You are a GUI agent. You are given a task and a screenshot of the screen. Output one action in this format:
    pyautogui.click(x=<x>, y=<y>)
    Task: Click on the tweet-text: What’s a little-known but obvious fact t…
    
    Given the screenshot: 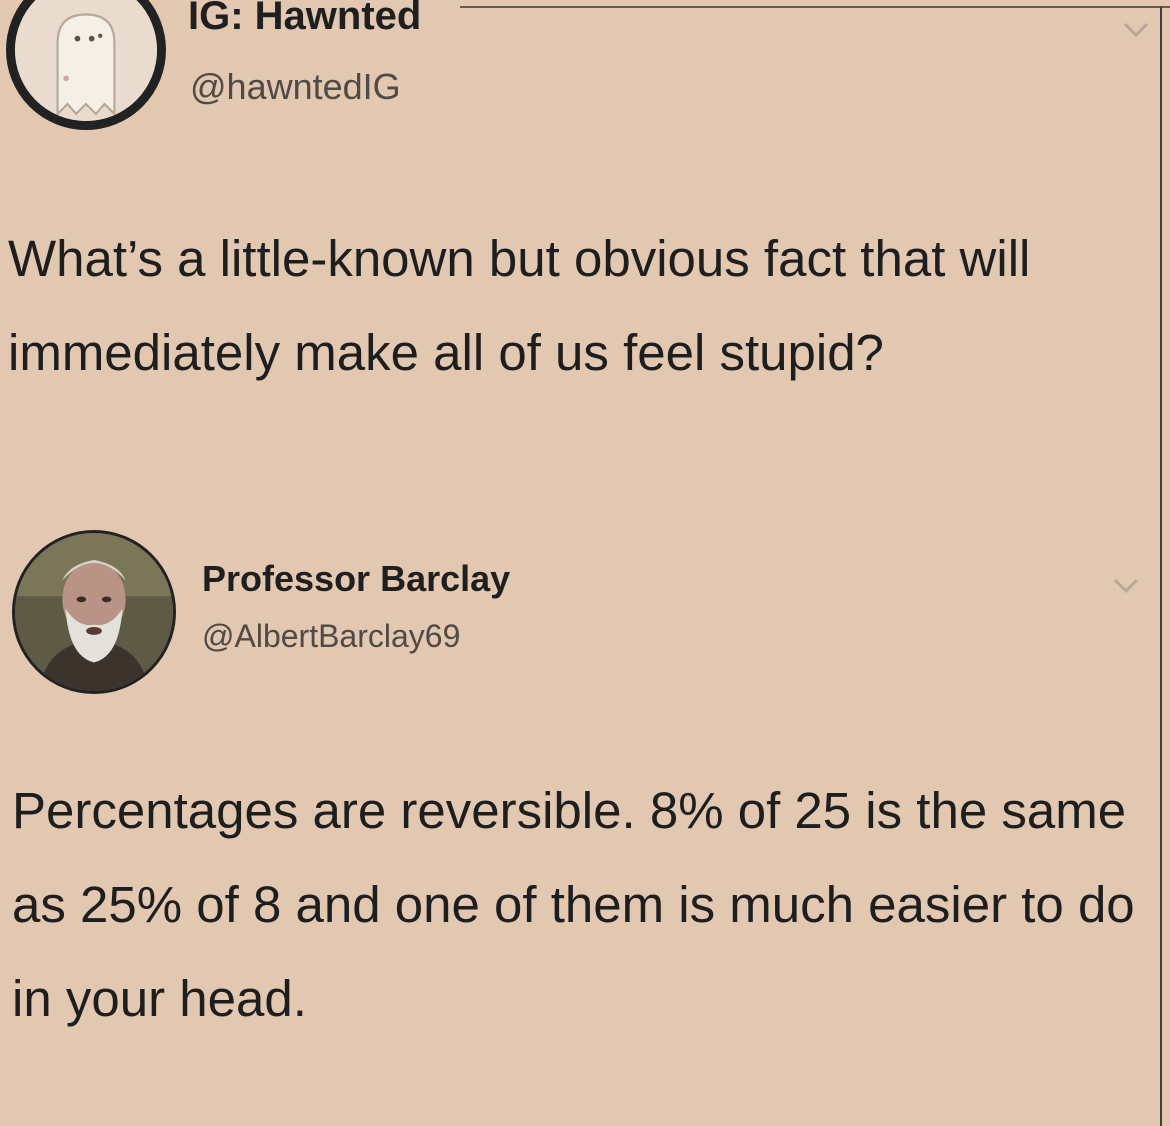 What is the action you would take?
    pyautogui.click(x=519, y=305)
    